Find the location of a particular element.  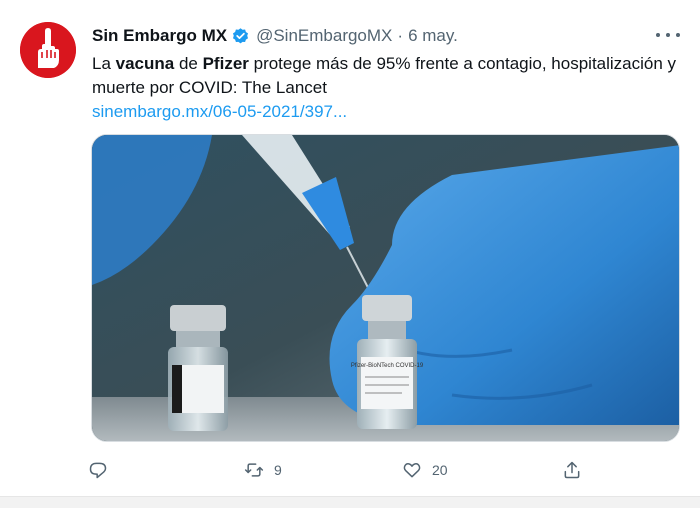

share-icon is located at coordinates (572, 470).